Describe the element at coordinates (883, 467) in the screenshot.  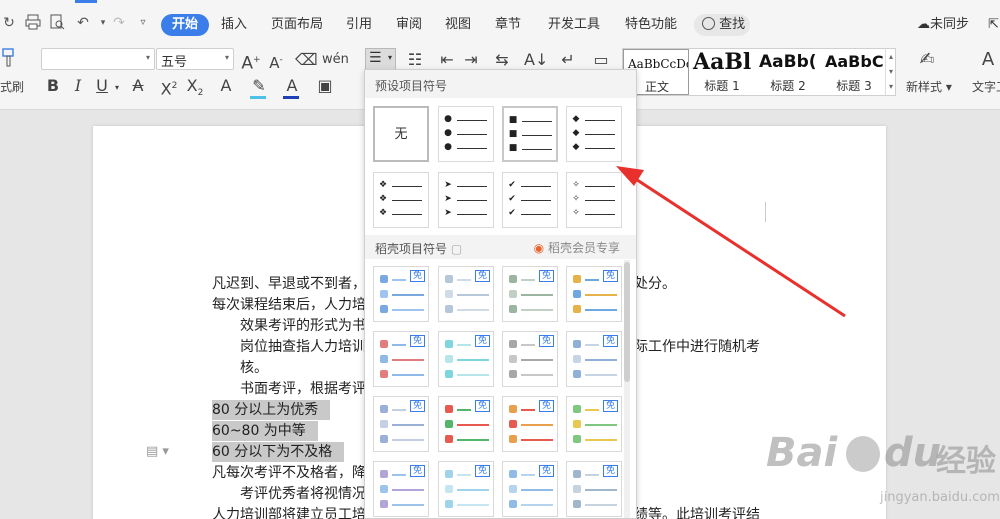
I see `baidu-jingyan-watermark: Bai du 经验 jingyan.baidu.com` at that location.